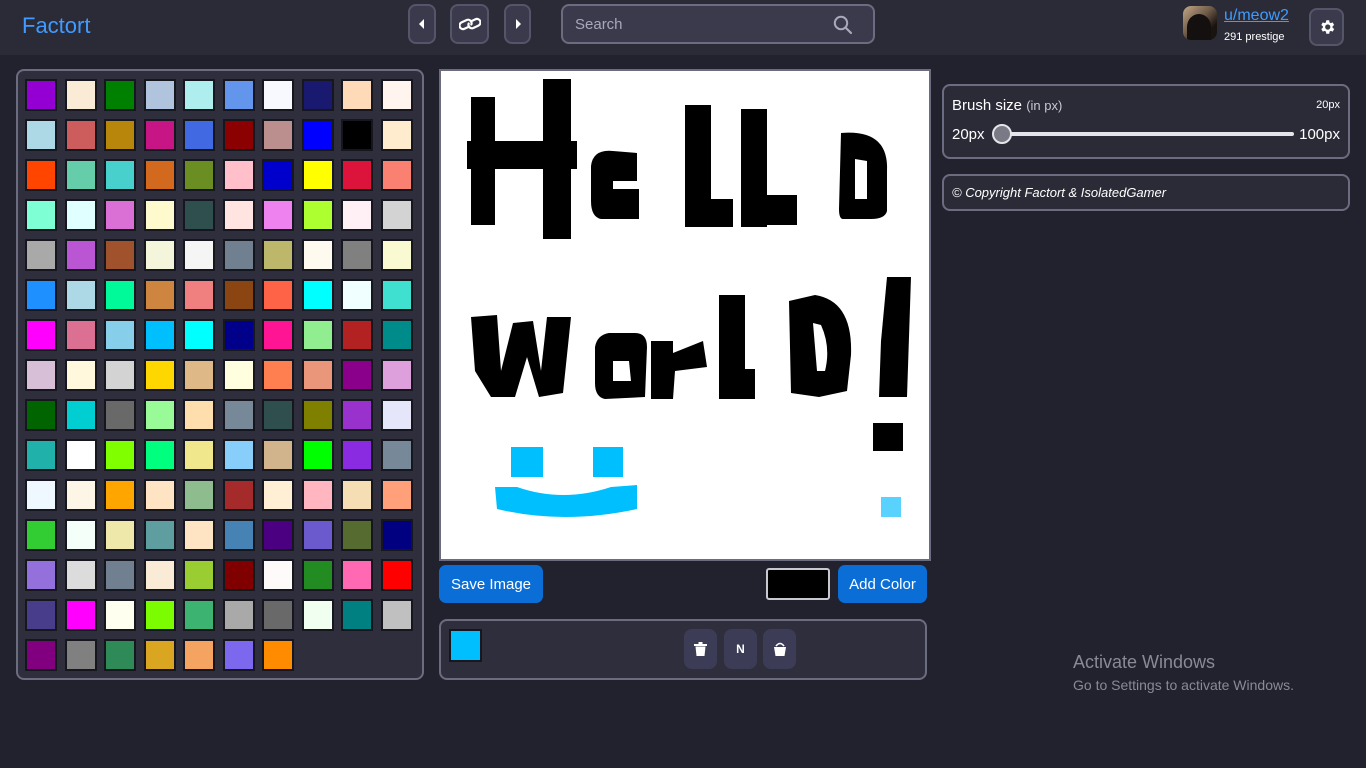  What do you see at coordinates (843, 25) in the screenshot?
I see `search-icon` at bounding box center [843, 25].